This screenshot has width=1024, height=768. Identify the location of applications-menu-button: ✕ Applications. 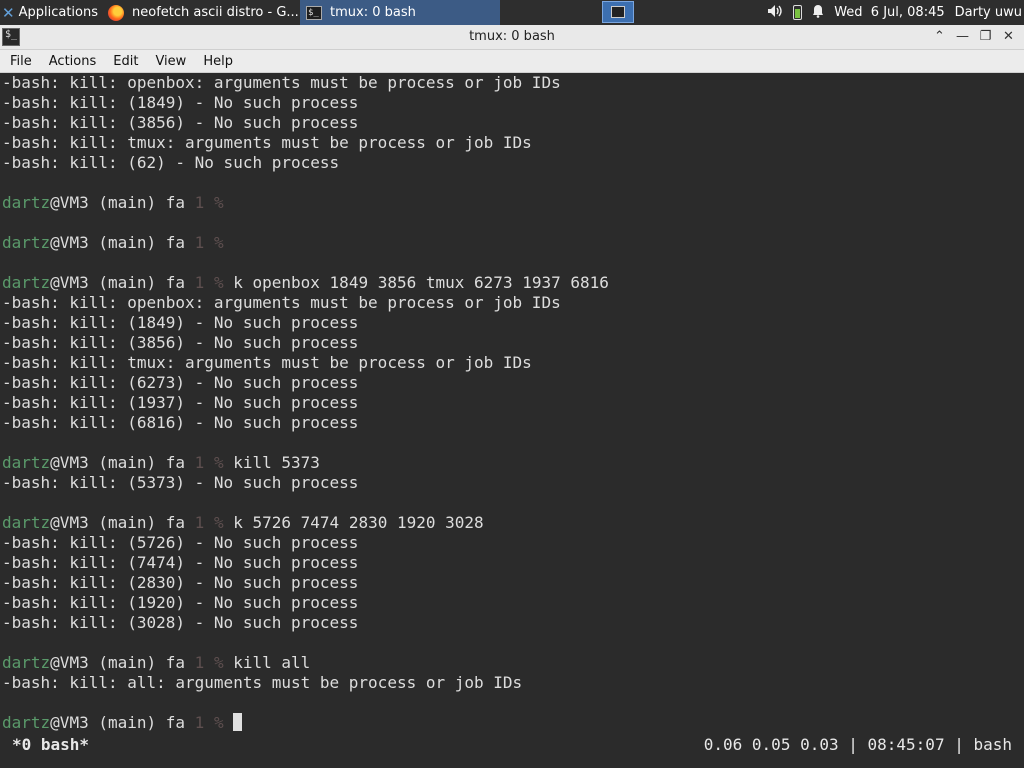
(51, 12).